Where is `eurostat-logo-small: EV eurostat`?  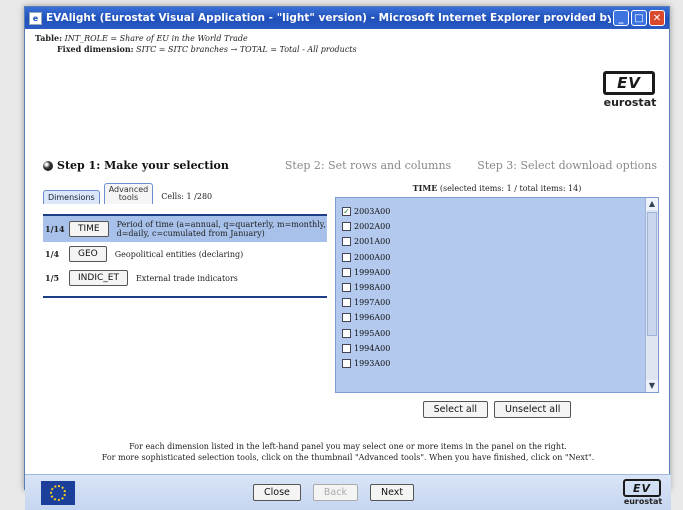
eurostat-logo-small: EV eurostat is located at coordinates (643, 493).